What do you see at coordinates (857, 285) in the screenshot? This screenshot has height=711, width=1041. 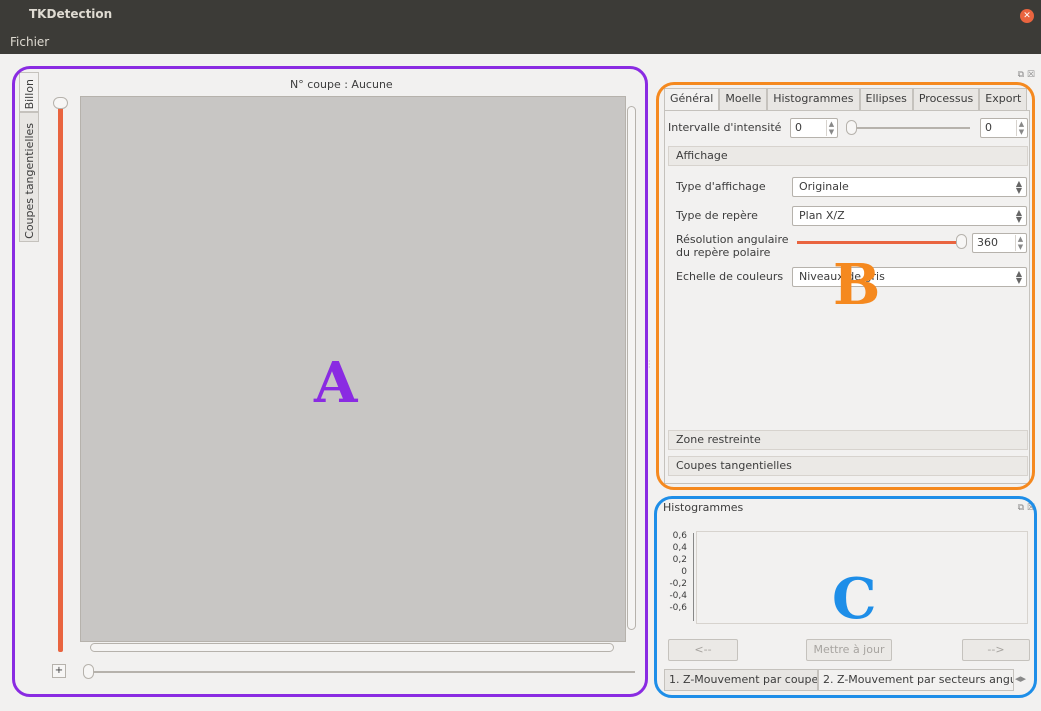 I see `annotation-letter-b: B` at bounding box center [857, 285].